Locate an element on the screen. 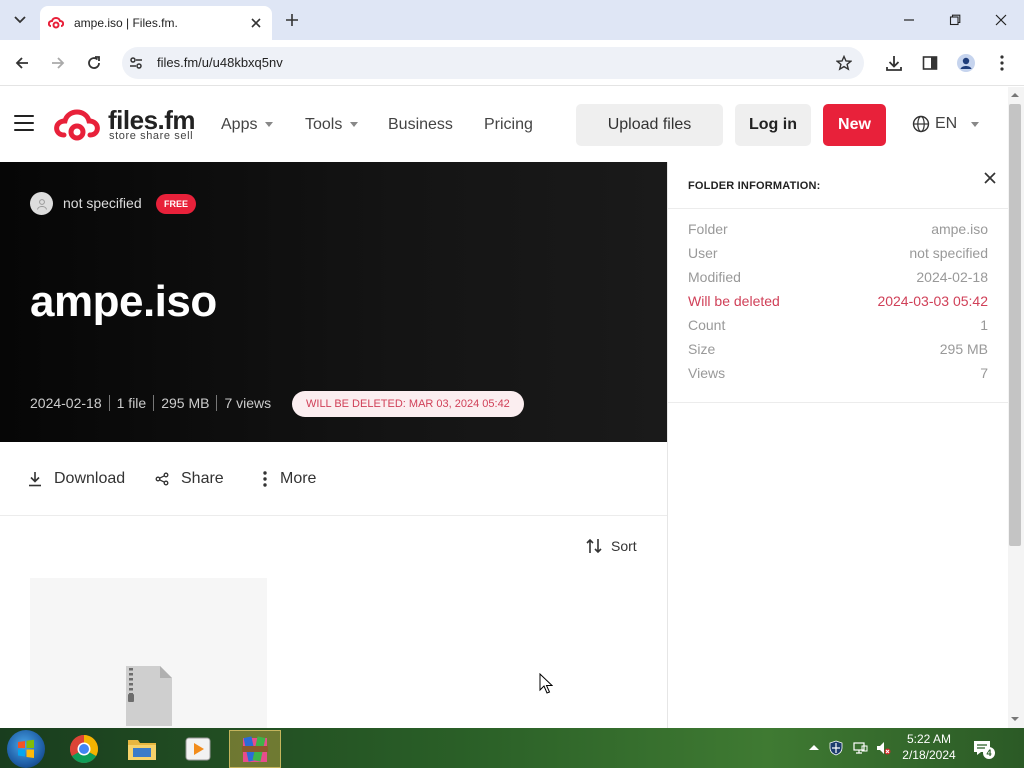  info-value: 295 MB is located at coordinates (963, 349).